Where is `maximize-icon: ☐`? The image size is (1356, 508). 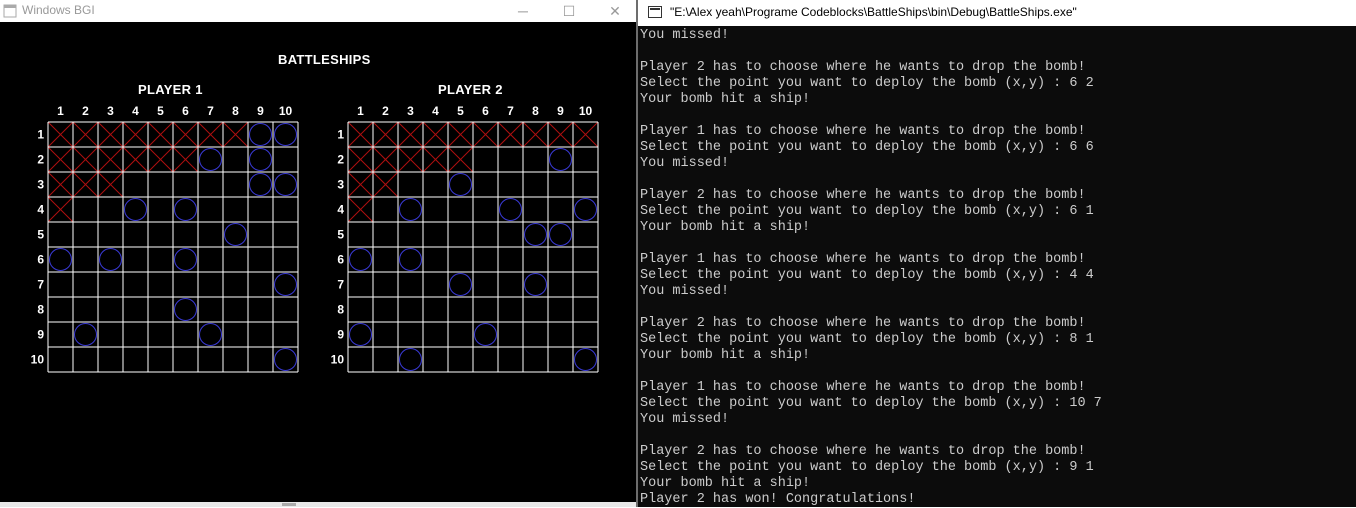 maximize-icon: ☐ is located at coordinates (569, 10).